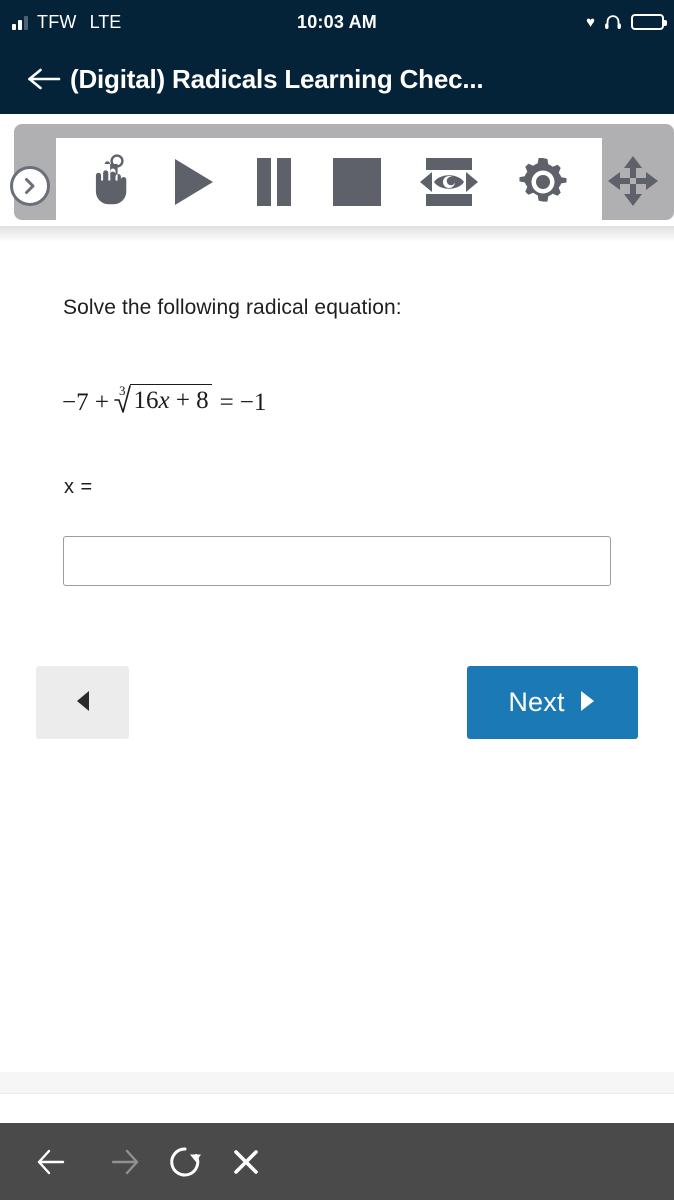  Describe the element at coordinates (649, 22) in the screenshot. I see `battery-icon` at that location.